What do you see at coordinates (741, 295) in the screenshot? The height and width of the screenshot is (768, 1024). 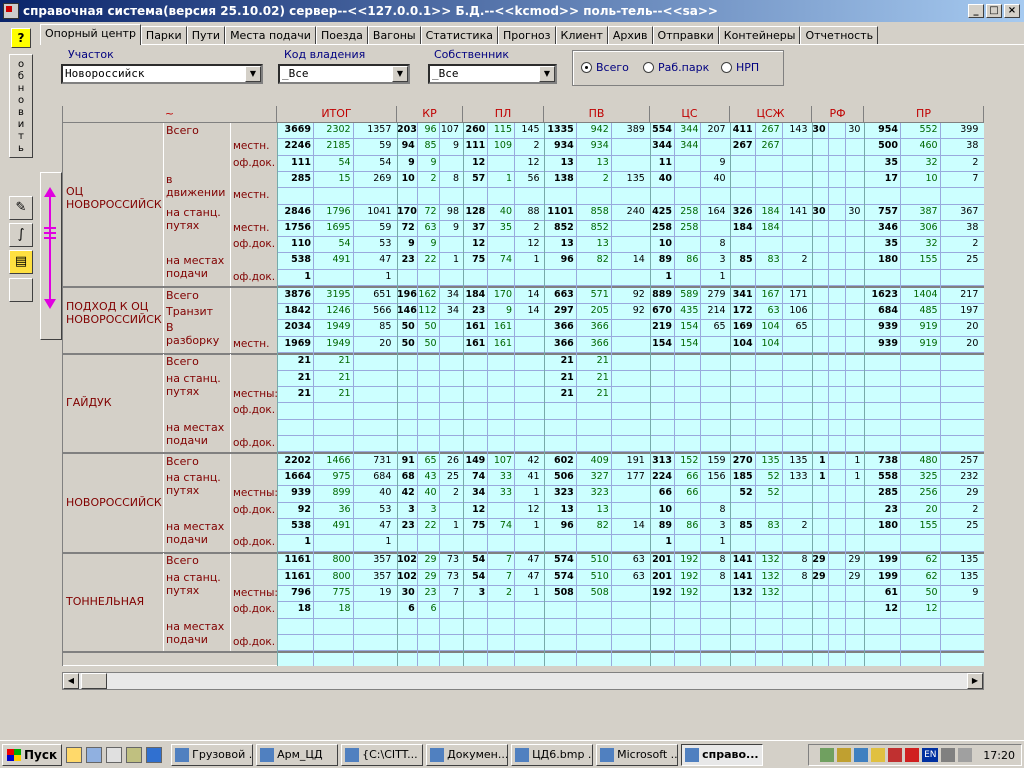 I see `grid-cell: 341` at bounding box center [741, 295].